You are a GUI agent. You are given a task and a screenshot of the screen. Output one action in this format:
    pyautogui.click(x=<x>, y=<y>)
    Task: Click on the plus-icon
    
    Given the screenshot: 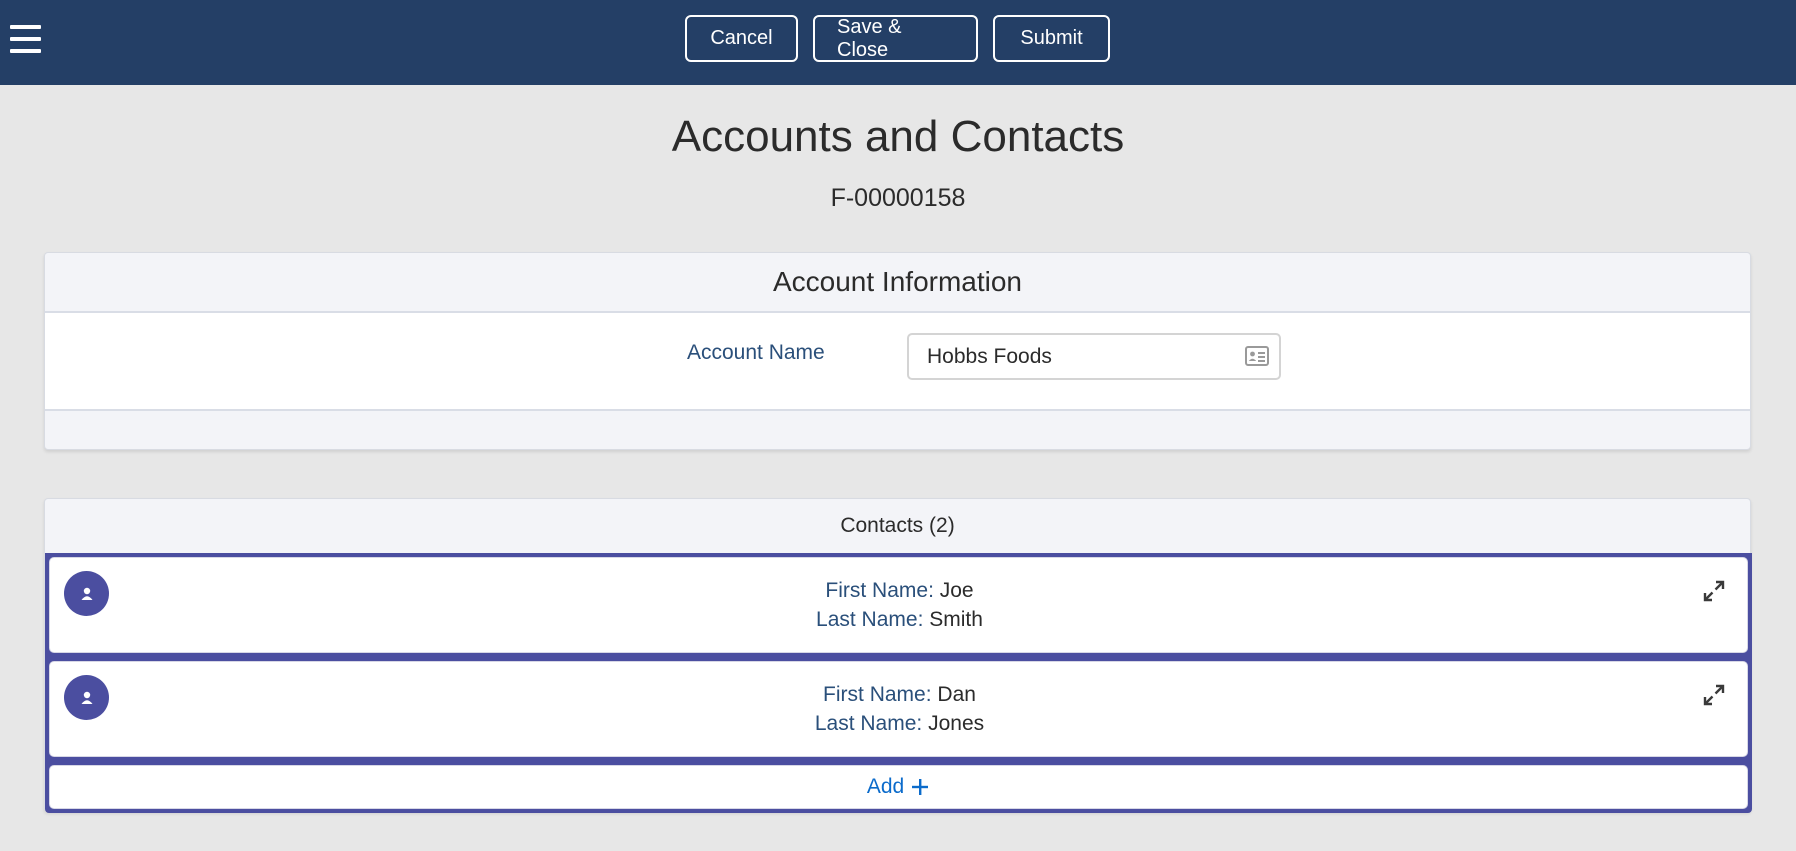 What is the action you would take?
    pyautogui.click(x=920, y=787)
    